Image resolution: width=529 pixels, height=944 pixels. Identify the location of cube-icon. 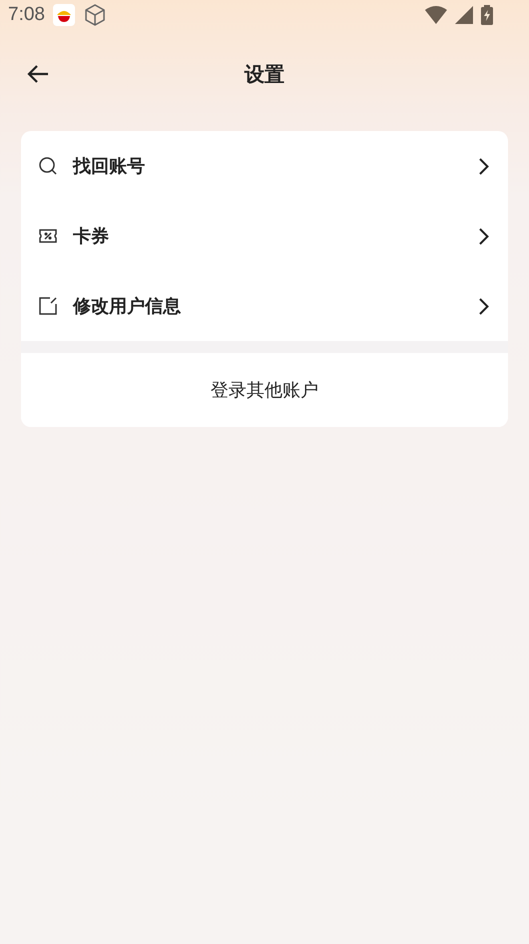
(94, 15).